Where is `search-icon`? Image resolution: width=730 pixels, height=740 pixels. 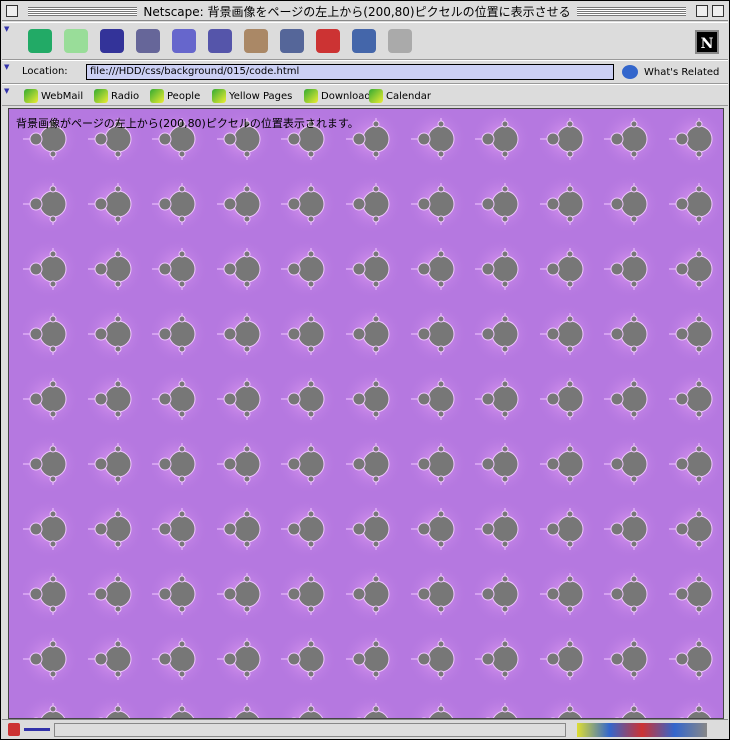 search-icon is located at coordinates (184, 41).